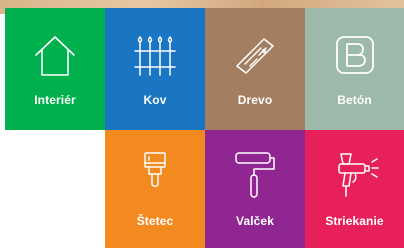 The width and height of the screenshot is (404, 248). What do you see at coordinates (255, 175) in the screenshot?
I see `paint-roller-icon` at bounding box center [255, 175].